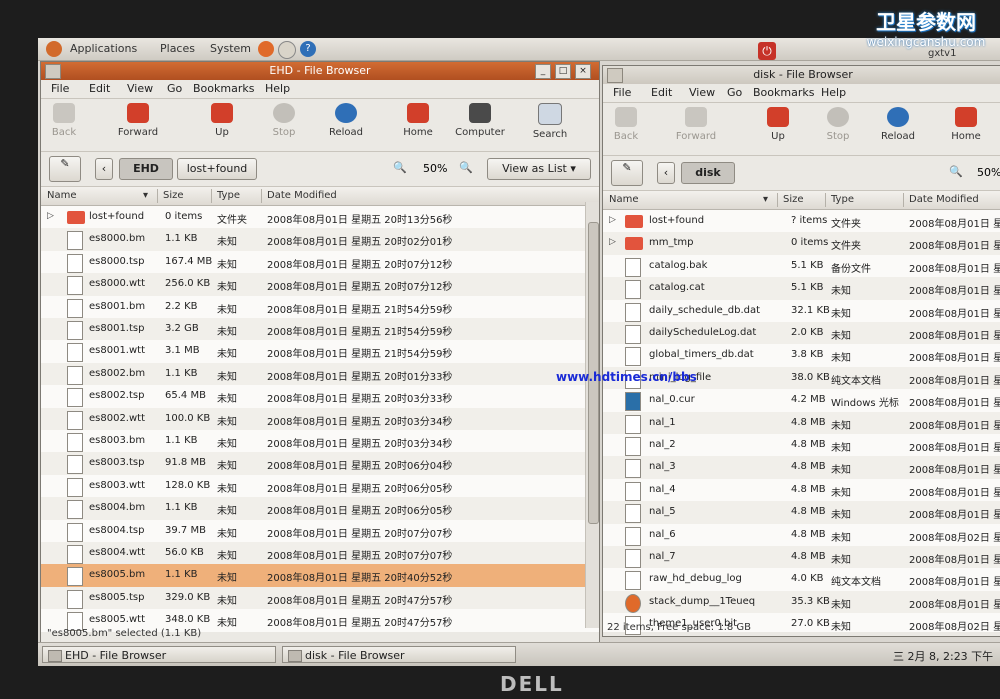 The height and width of the screenshot is (699, 1000). What do you see at coordinates (159, 654) in the screenshot?
I see `task-ehd-file-browser: EHD - File Browser` at bounding box center [159, 654].